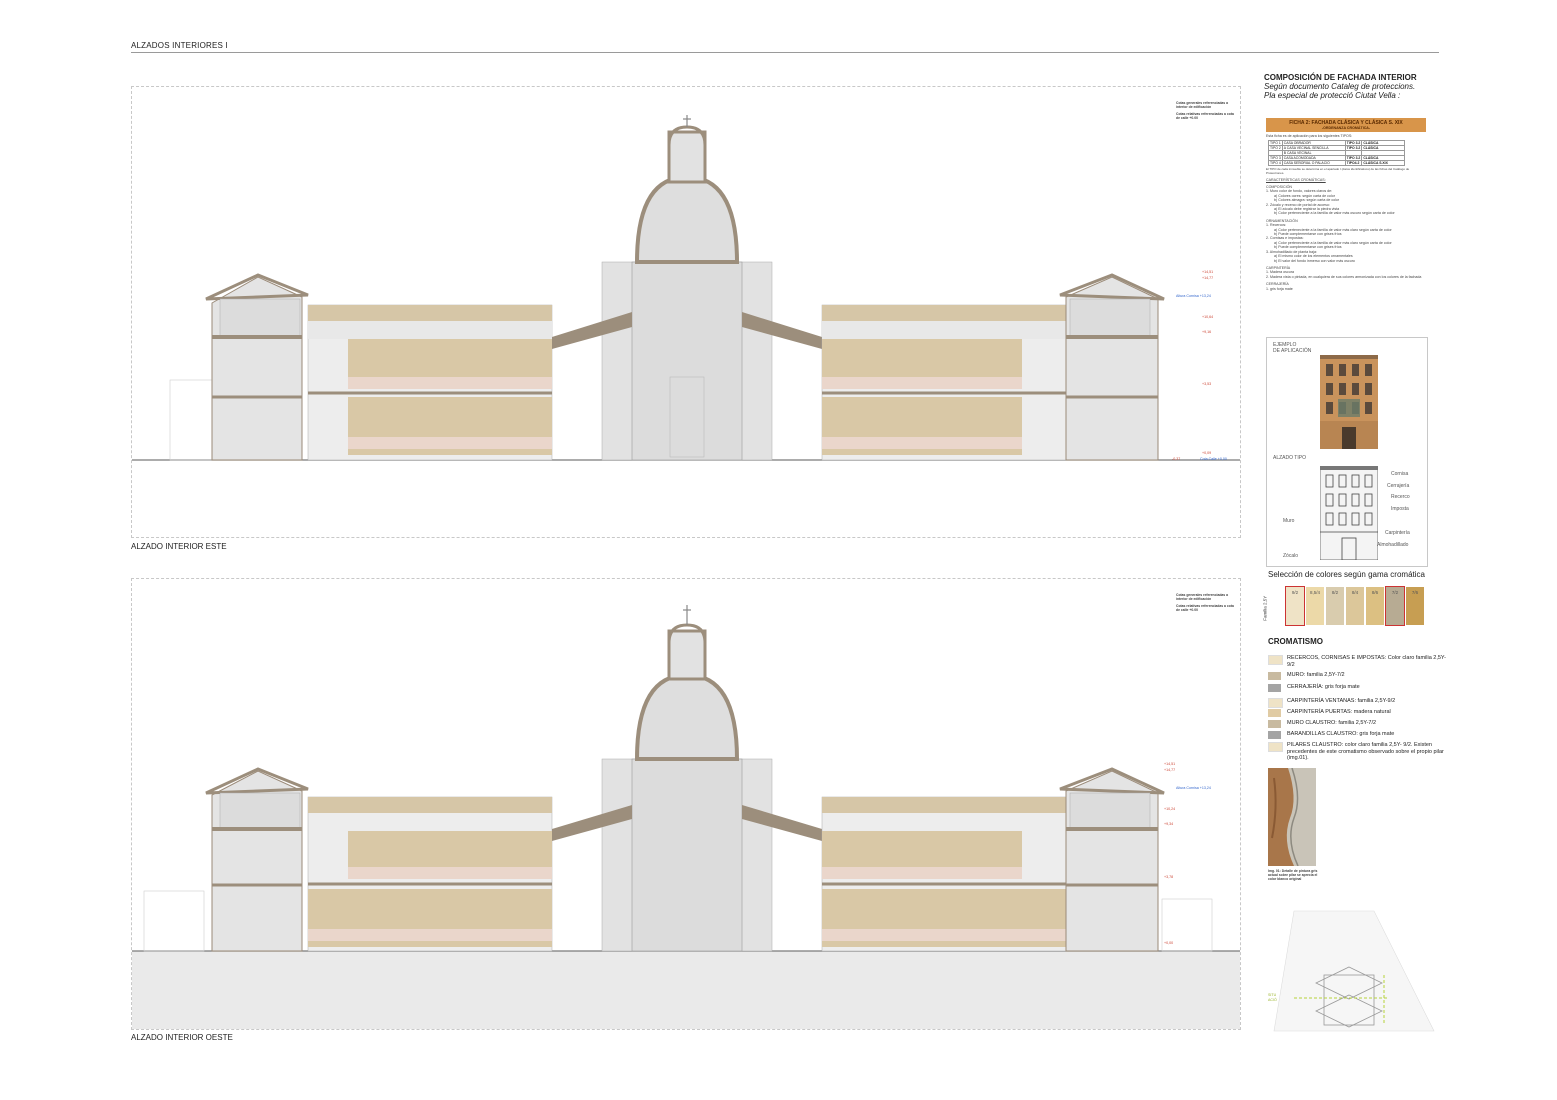 The width and height of the screenshot is (1557, 1100). What do you see at coordinates (1393, 545) in the screenshot?
I see `tag-almohadillado: Almohadillado` at bounding box center [1393, 545].